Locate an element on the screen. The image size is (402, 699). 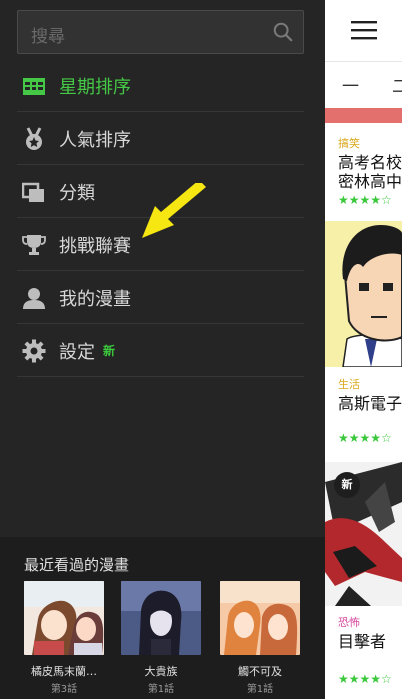
tab-tuesday: 二 is located at coordinates (397, 84).